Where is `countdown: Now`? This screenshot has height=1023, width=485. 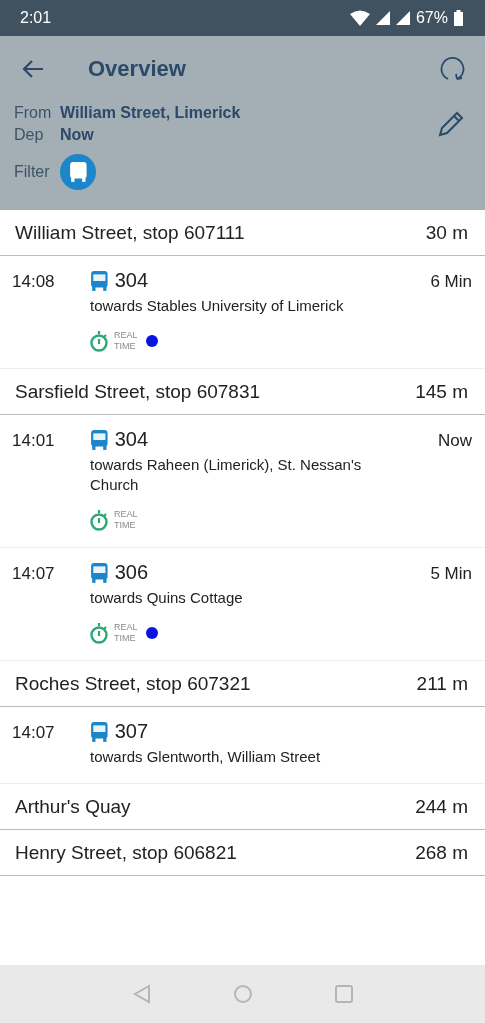 countdown: Now is located at coordinates (455, 441).